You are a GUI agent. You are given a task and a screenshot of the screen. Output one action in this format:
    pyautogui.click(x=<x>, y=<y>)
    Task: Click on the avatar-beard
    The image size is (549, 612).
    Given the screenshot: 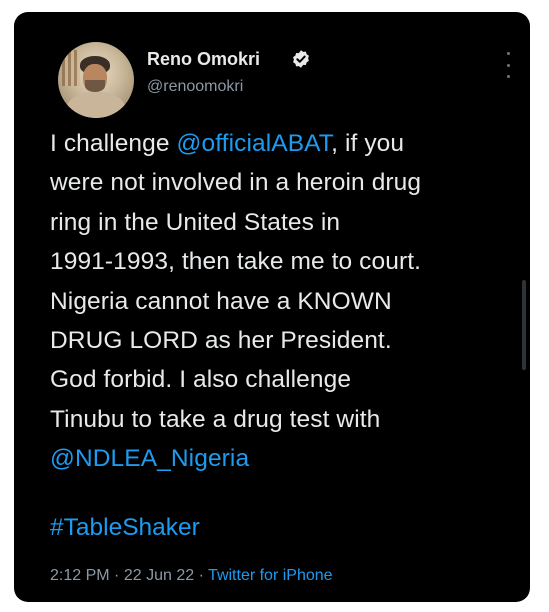 What is the action you would take?
    pyautogui.click(x=95, y=86)
    